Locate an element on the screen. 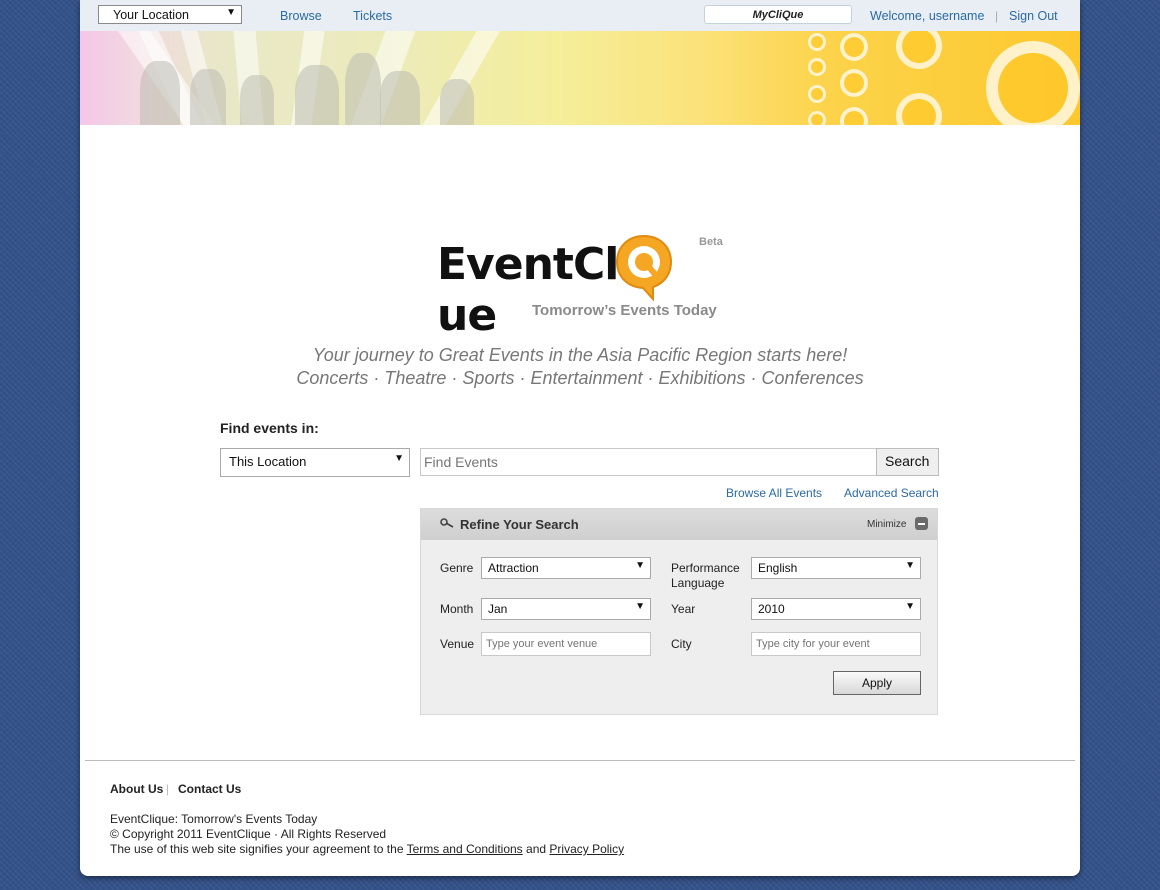  beta-badge: Beta is located at coordinates (711, 242).